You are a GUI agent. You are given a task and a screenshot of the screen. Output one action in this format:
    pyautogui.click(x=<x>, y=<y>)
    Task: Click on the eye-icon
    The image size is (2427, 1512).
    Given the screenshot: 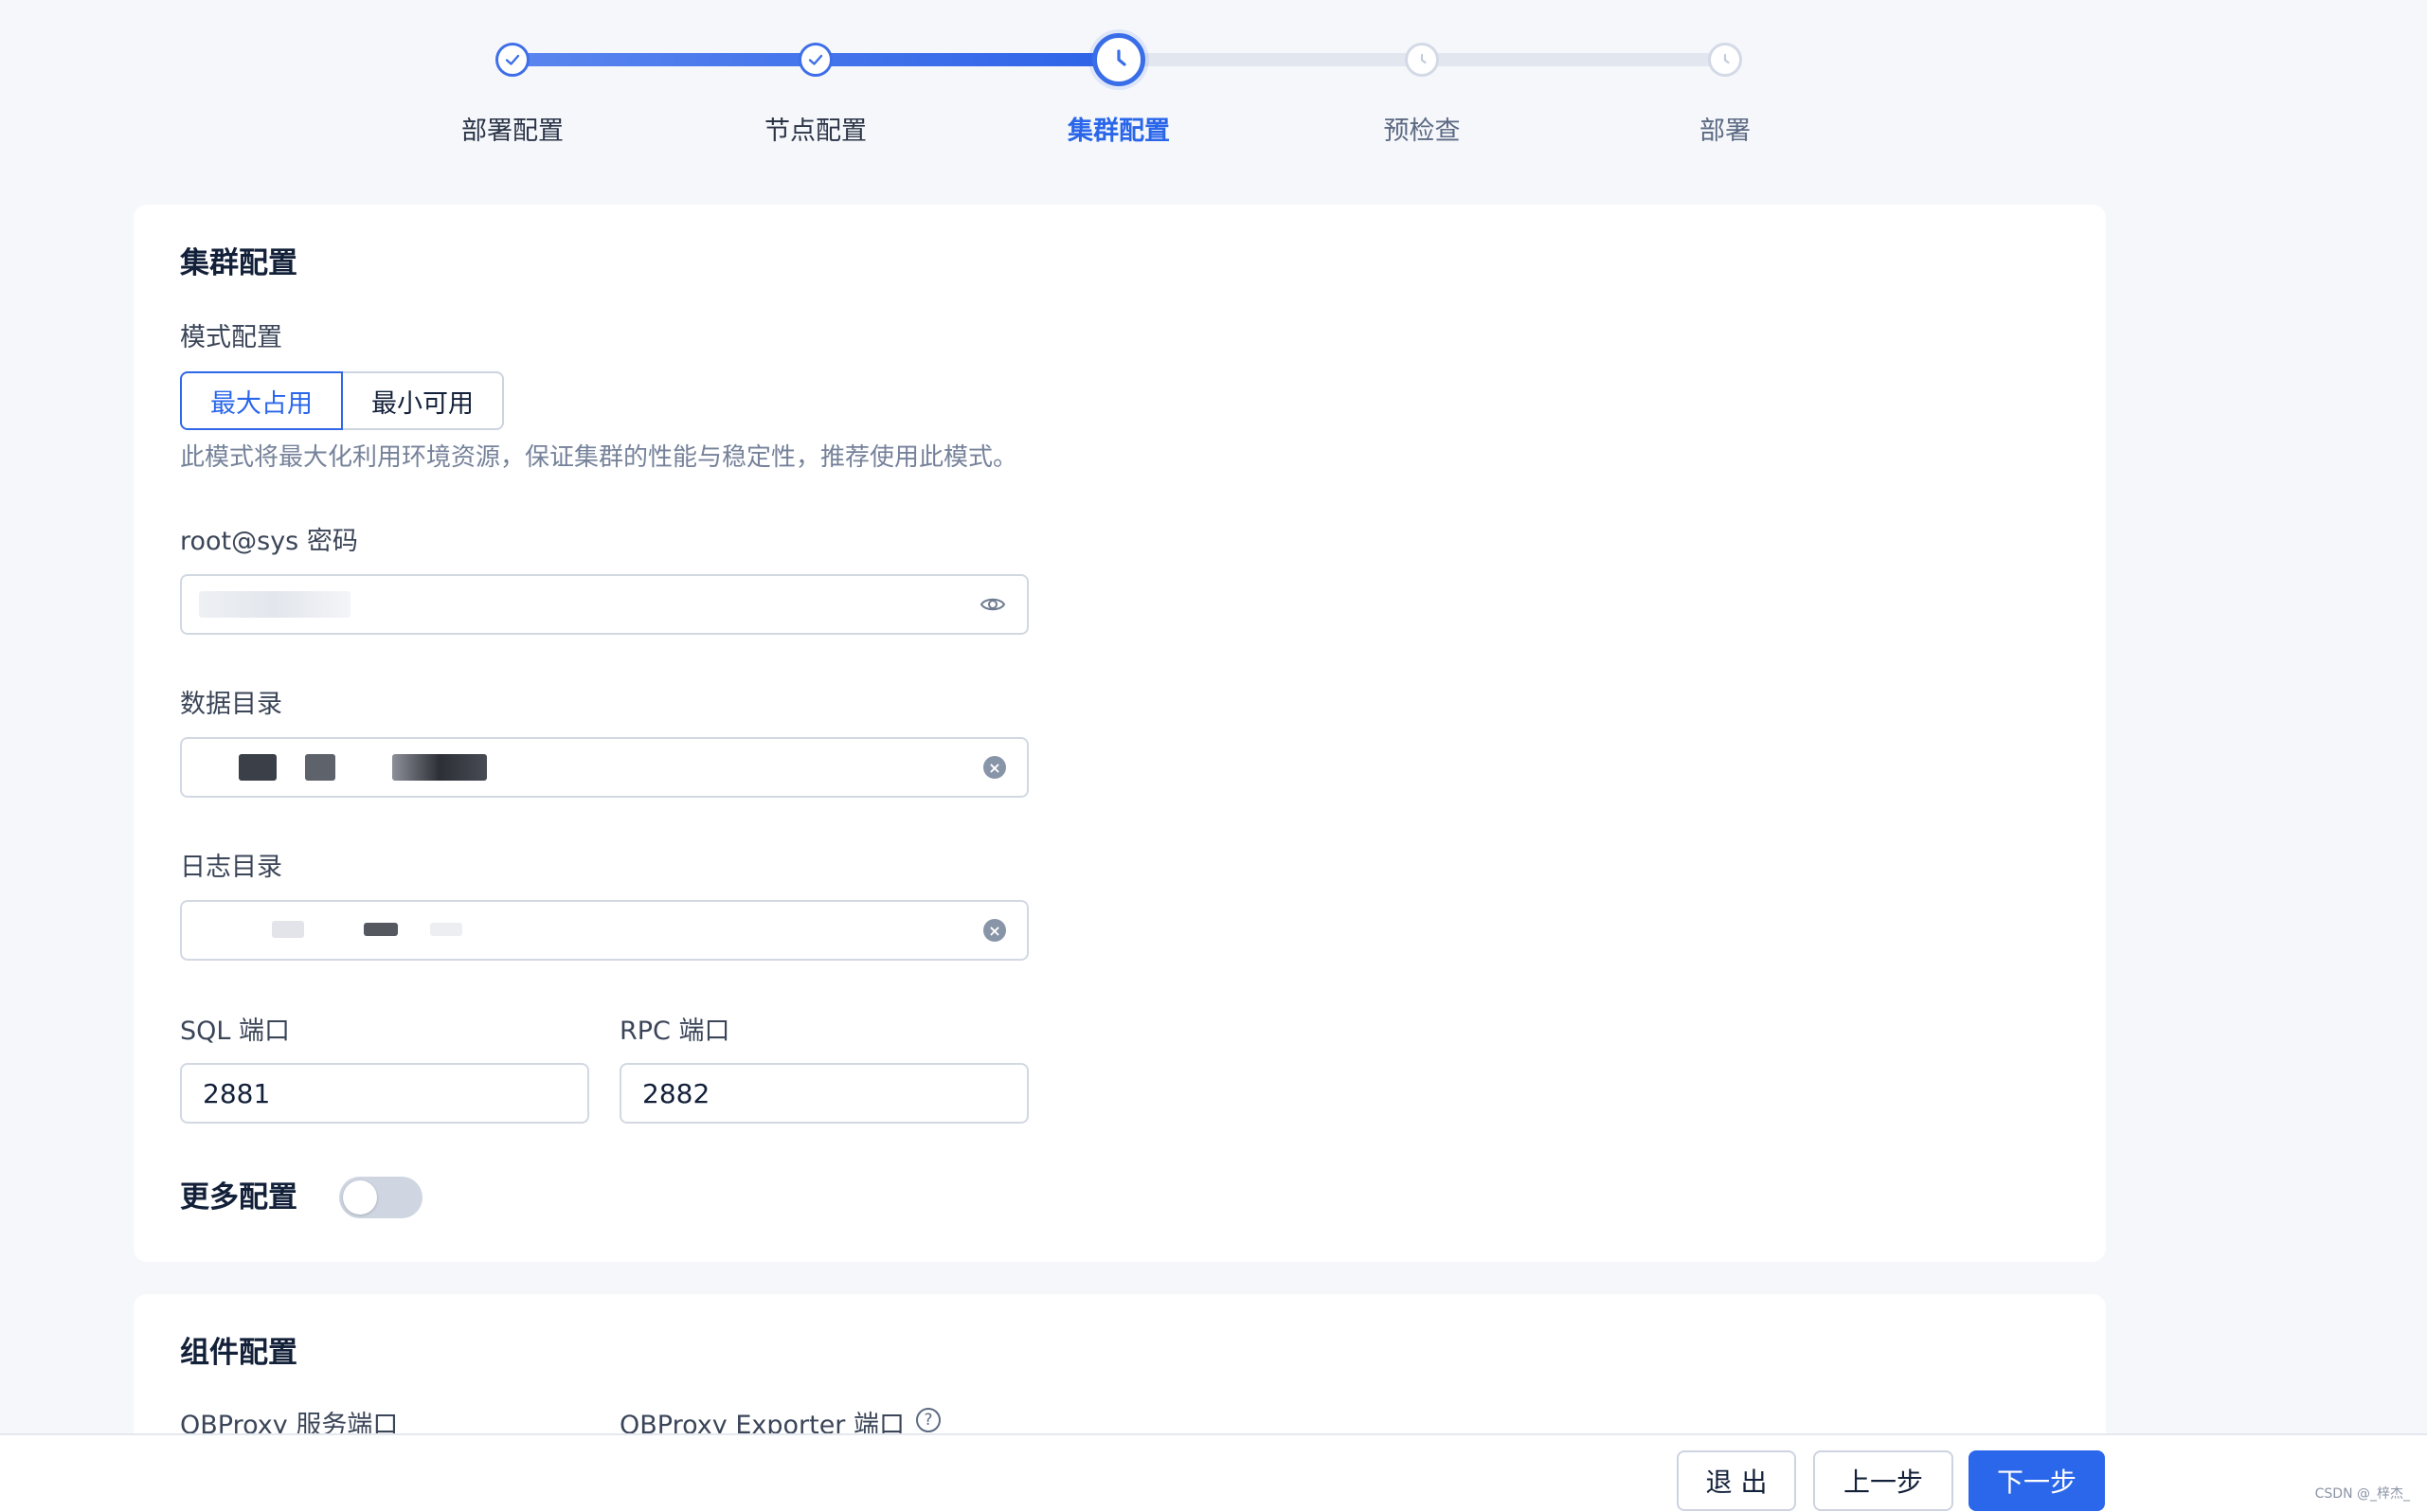 What is the action you would take?
    pyautogui.click(x=993, y=604)
    